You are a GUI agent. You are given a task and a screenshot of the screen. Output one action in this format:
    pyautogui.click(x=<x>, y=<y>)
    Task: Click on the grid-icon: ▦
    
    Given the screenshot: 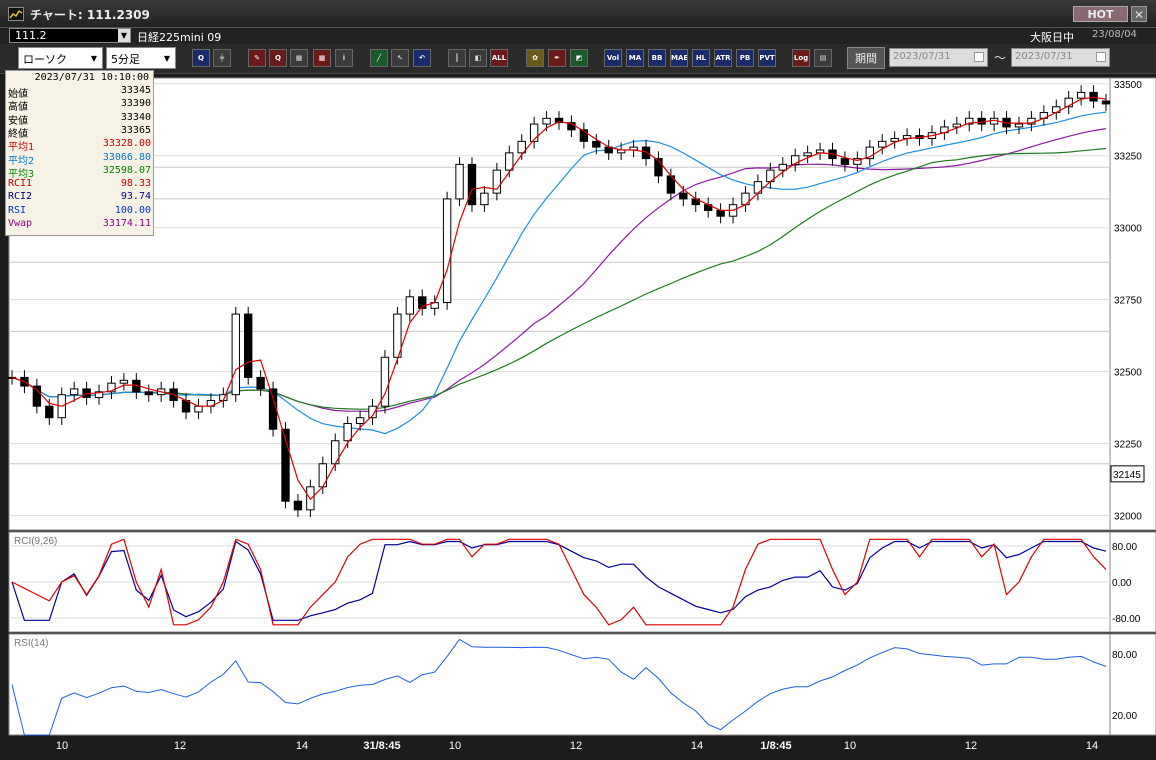 What is the action you would take?
    pyautogui.click(x=322, y=58)
    